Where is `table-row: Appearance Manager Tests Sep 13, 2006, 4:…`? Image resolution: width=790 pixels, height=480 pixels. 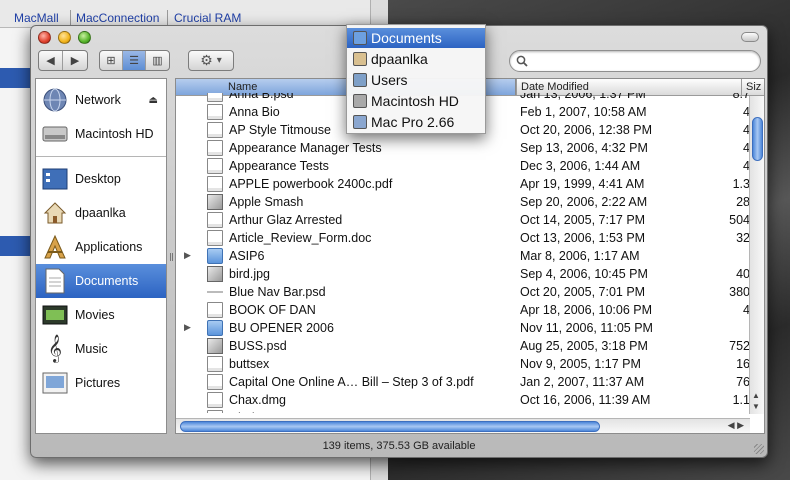
table-row: Appearance Manager Tests Sep 13, 2006, 4:… is located at coordinates (463, 148).